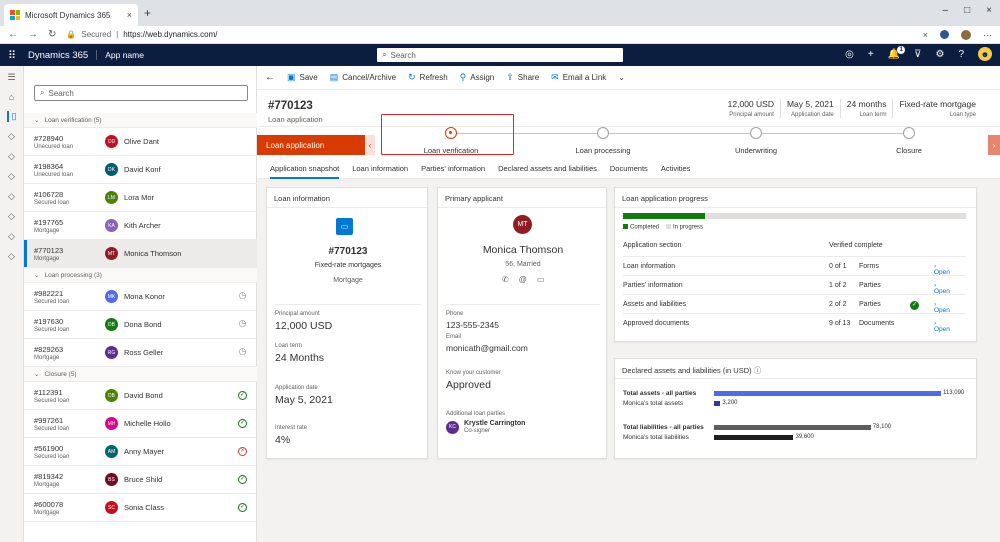  What do you see at coordinates (311, 145) in the screenshot?
I see `stage-active: Loan application` at bounding box center [311, 145].